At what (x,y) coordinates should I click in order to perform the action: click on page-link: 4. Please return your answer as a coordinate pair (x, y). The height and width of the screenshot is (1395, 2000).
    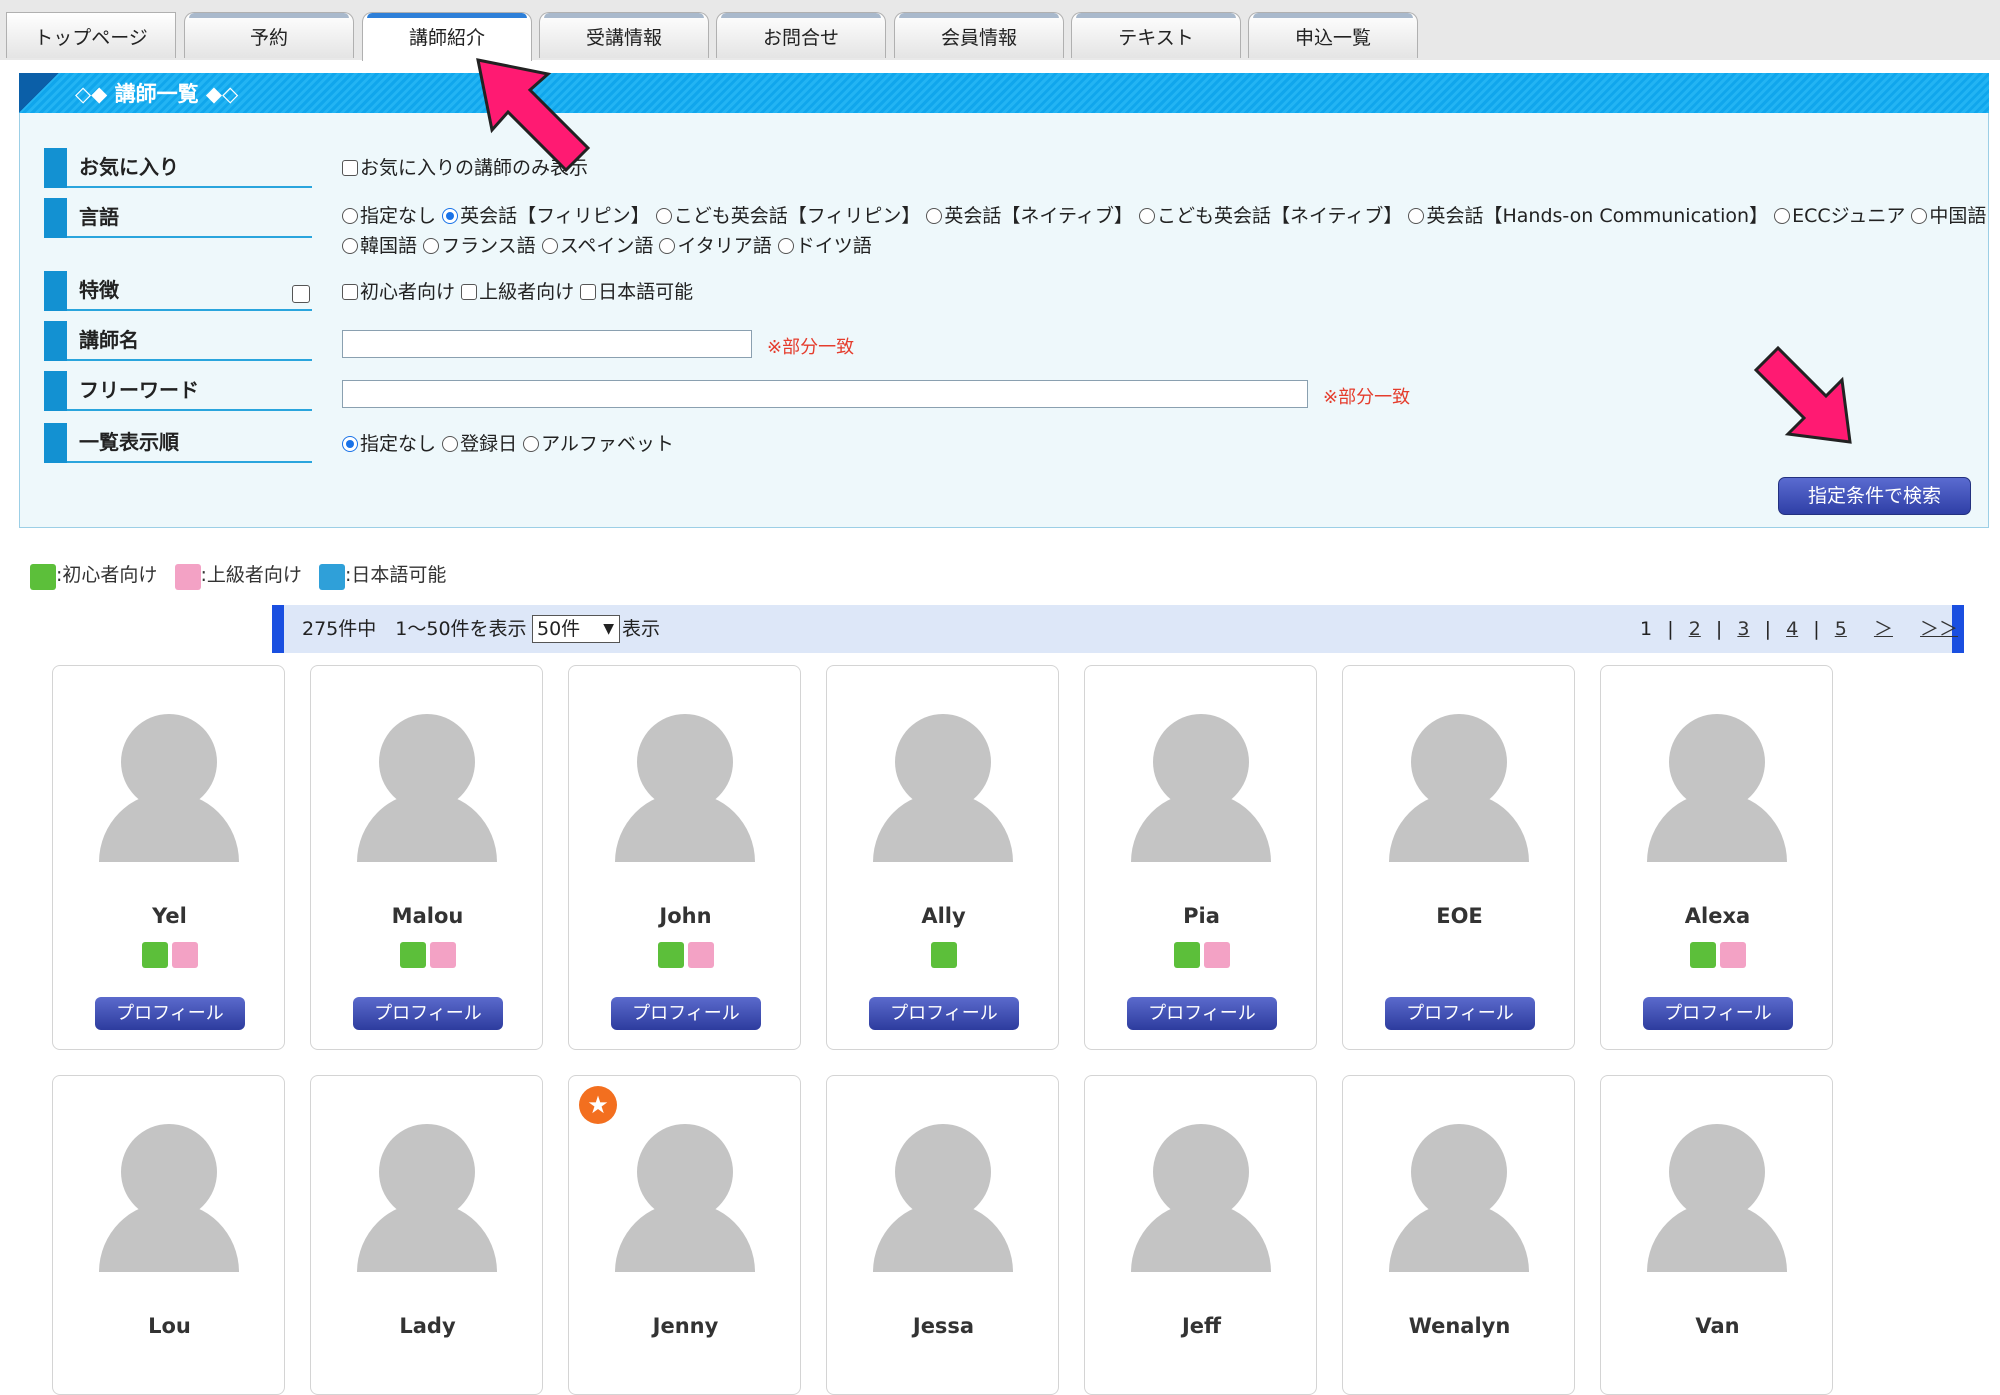
    Looking at the image, I should click on (1792, 629).